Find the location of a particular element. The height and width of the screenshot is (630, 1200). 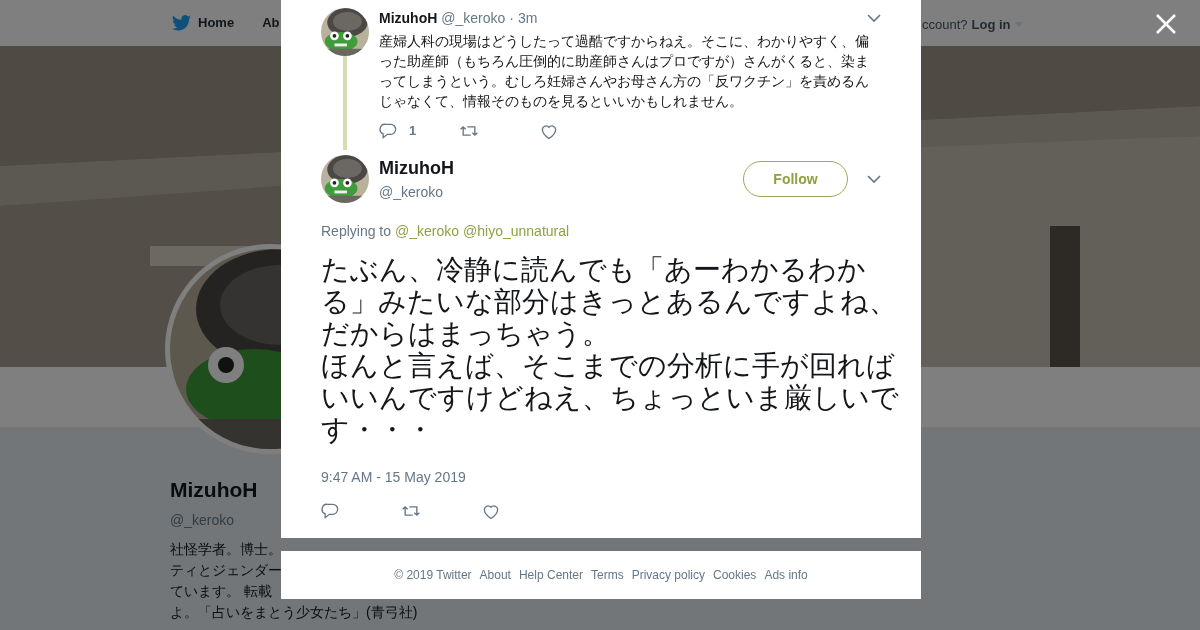

chevron-icon is located at coordinates (874, 18).